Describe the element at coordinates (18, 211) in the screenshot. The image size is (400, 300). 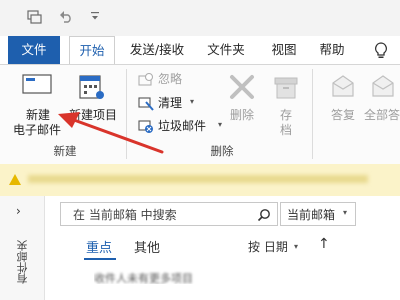
I see `expand-chevron-icon: ›` at that location.